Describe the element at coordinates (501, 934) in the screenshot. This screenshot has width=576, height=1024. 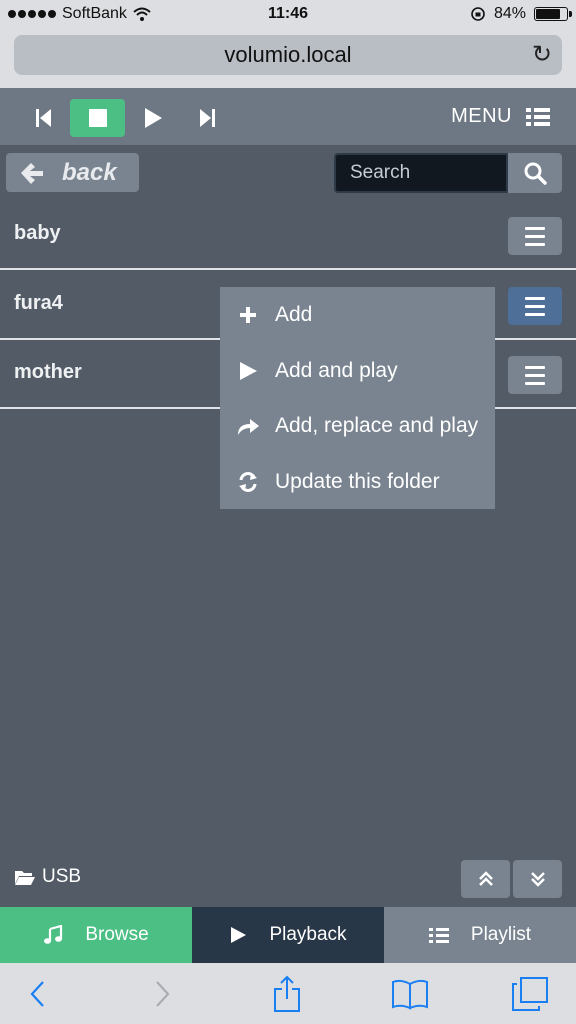
I see `tab-label: Playlist` at that location.